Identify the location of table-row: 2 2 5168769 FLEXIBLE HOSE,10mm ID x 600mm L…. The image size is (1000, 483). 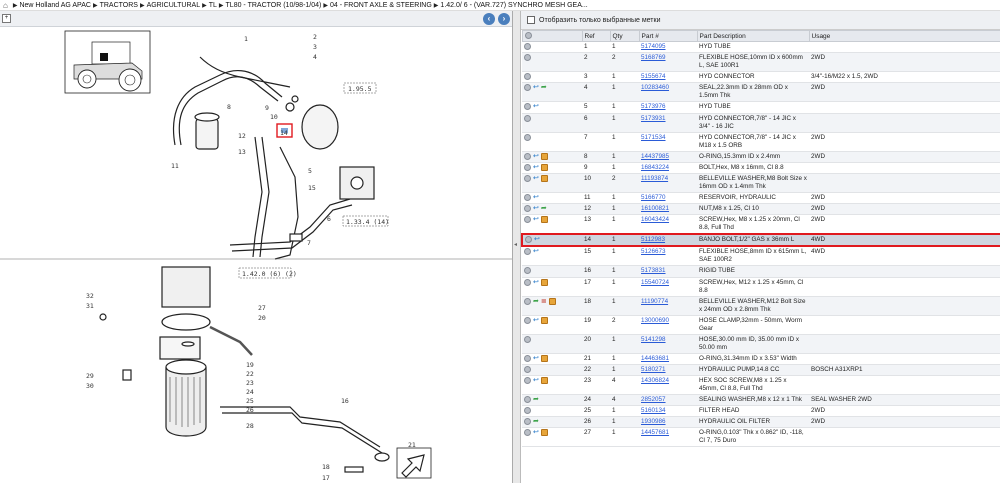
(761, 62).